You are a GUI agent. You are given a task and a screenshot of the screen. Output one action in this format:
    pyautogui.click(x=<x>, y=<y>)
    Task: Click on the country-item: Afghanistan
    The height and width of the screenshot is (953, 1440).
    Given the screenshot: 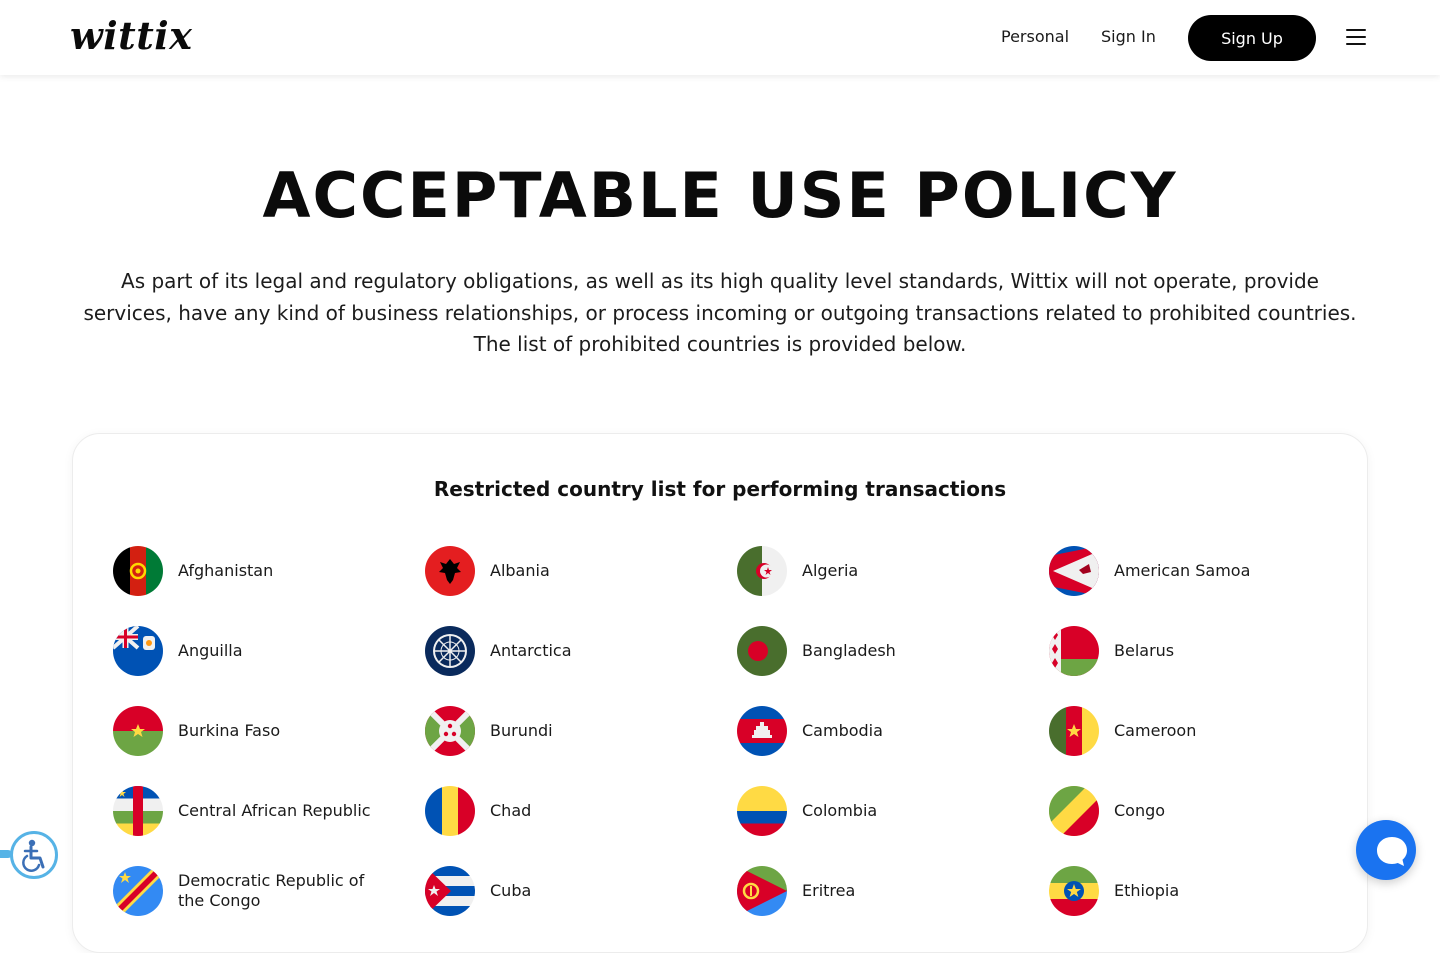 What is the action you would take?
    pyautogui.click(x=269, y=571)
    